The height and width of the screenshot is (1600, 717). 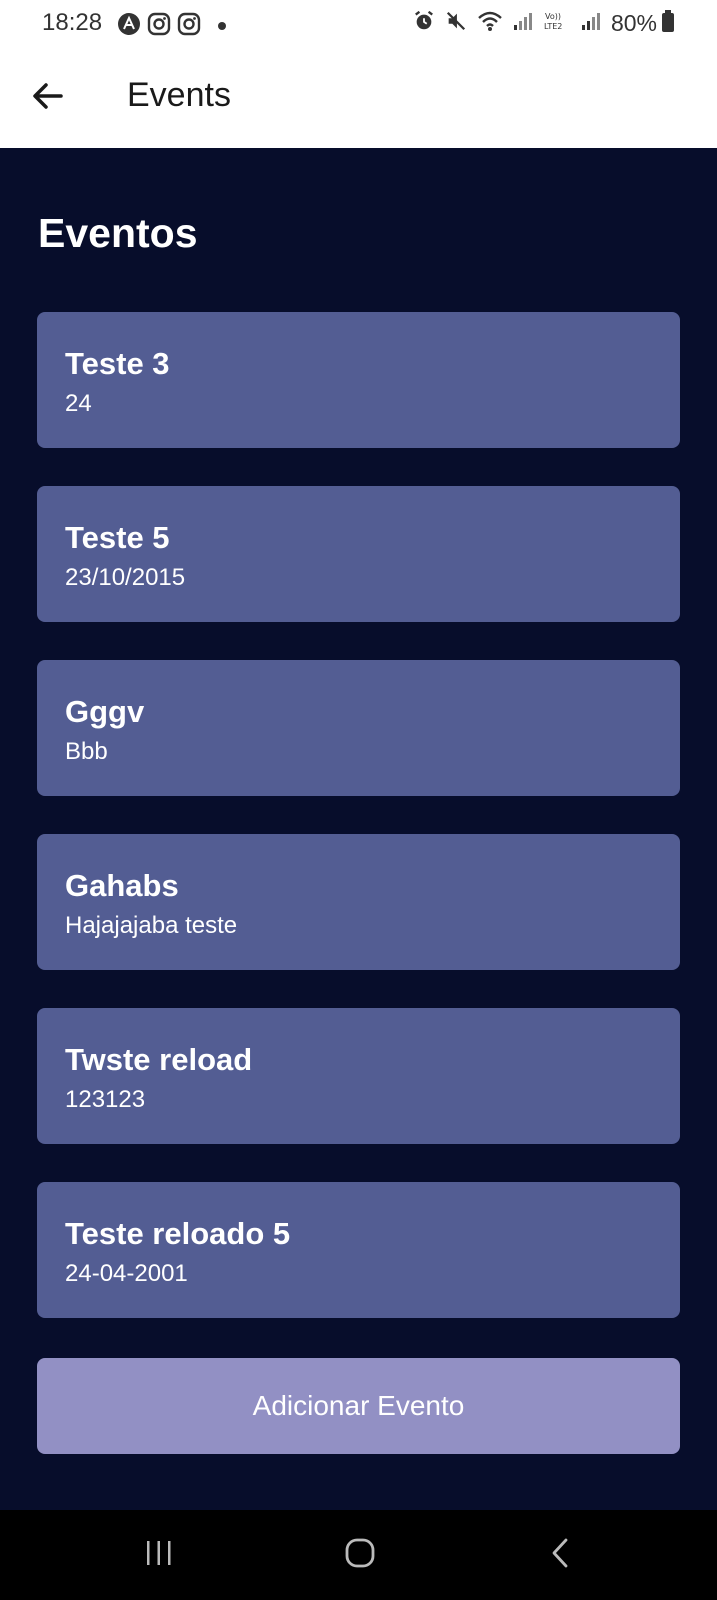 I want to click on page-heading: Eventos, so click(x=118, y=233).